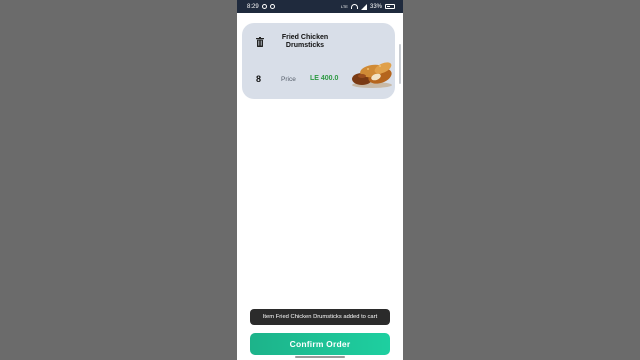 Image resolution: width=640 pixels, height=360 pixels. Describe the element at coordinates (320, 6) in the screenshot. I see `status-bar: 8:29 LTE 33%` at that location.